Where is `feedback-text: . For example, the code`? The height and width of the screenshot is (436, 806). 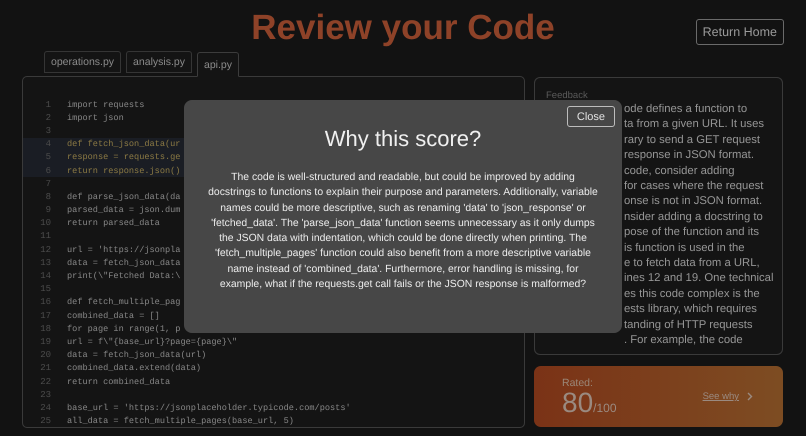 feedback-text: . For example, the code is located at coordinates (684, 340).